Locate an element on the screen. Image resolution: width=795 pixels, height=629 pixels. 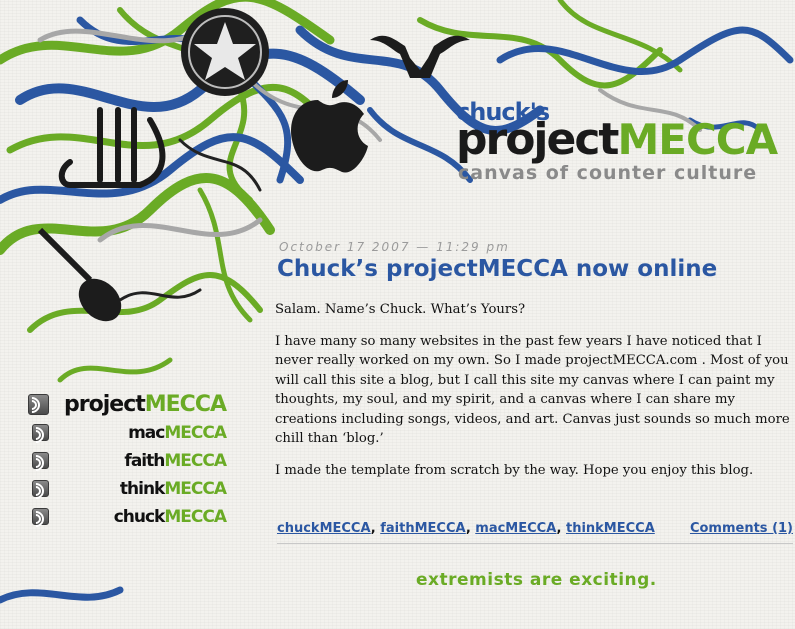
sidebar-item-faithmecca: faithMECCA is located at coordinates (128, 461).